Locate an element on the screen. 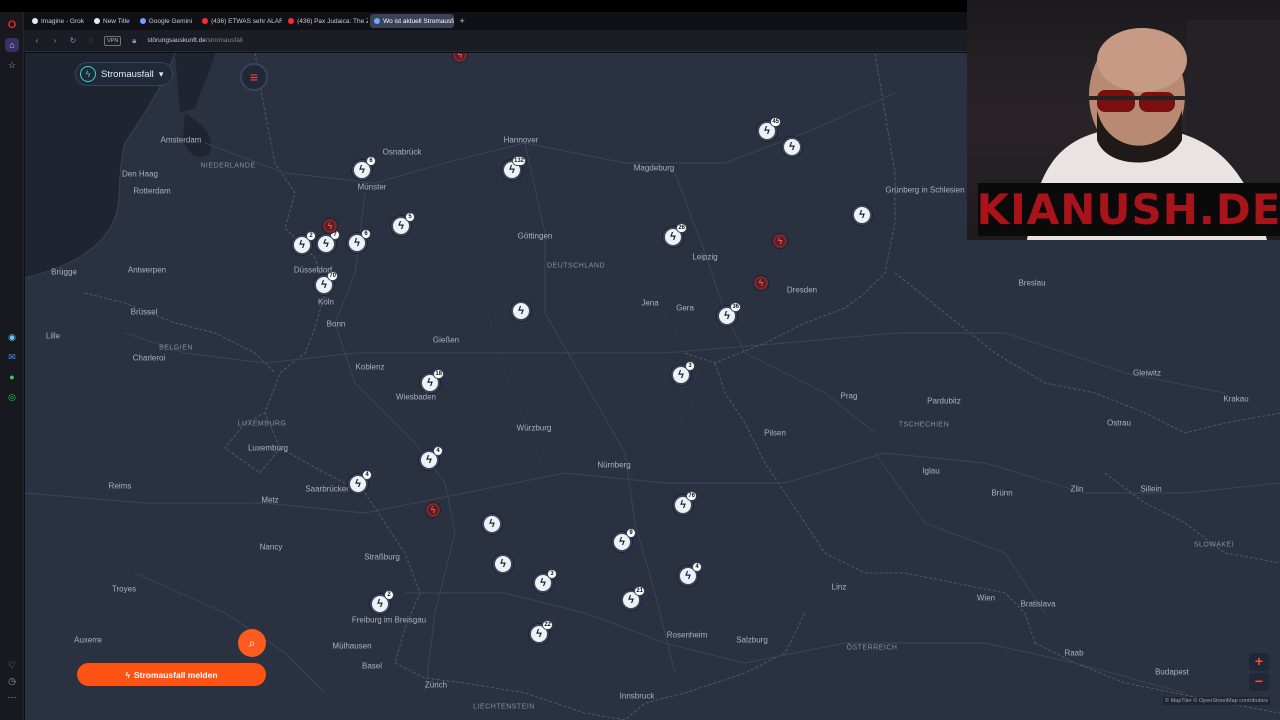  city-label: Würzburg is located at coordinates (534, 428).